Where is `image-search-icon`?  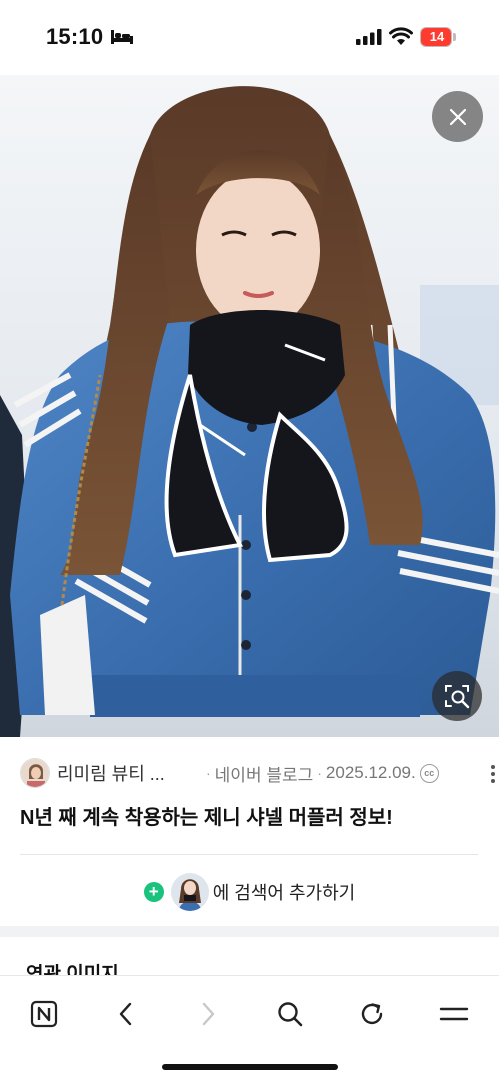 image-search-icon is located at coordinates (457, 697).